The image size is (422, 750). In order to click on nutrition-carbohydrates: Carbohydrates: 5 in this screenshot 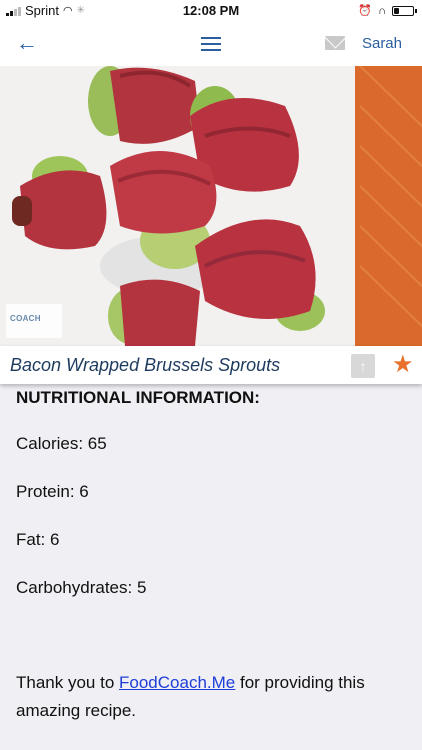, I will do `click(81, 587)`.